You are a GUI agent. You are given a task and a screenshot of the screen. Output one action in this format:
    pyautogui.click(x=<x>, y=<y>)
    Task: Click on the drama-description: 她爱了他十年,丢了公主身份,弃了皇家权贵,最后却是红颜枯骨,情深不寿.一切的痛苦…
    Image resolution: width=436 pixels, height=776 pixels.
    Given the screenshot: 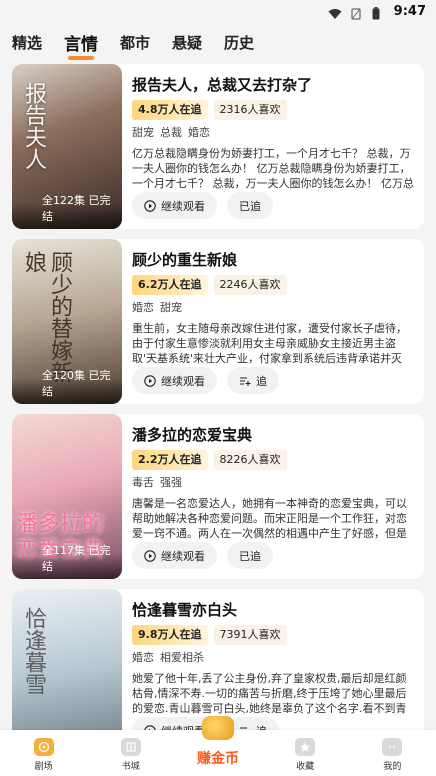 What is the action you would take?
    pyautogui.click(x=269, y=693)
    